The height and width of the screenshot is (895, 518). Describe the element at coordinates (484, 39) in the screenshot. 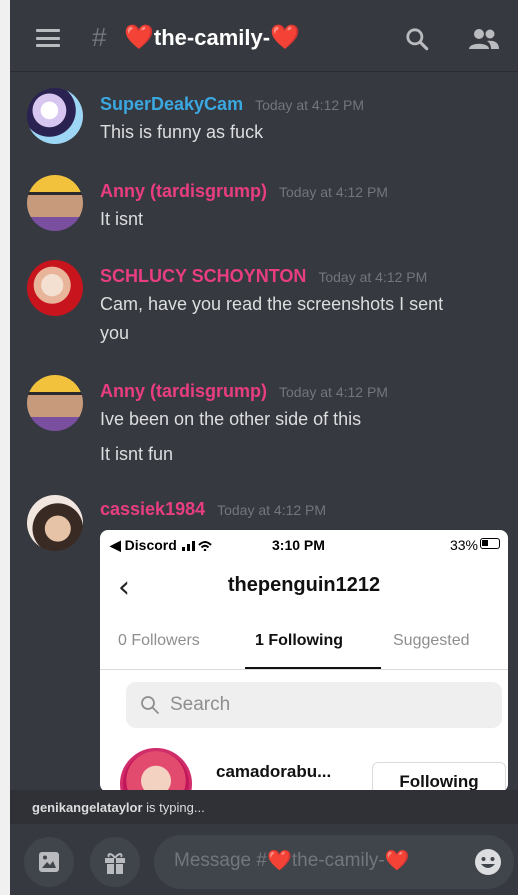

I see `members-icon` at that location.